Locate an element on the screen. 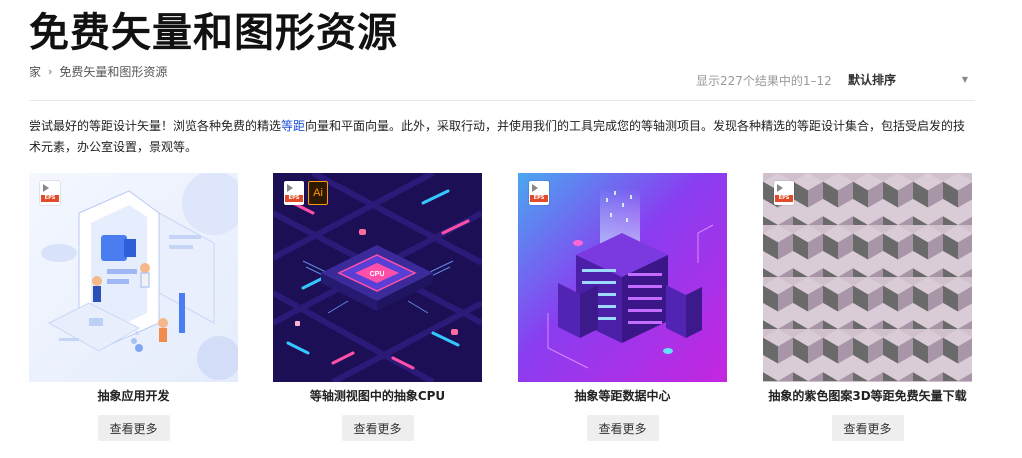 The width and height of the screenshot is (1022, 458). product-thumbnail: CPU EPS Ai is located at coordinates (377, 277).